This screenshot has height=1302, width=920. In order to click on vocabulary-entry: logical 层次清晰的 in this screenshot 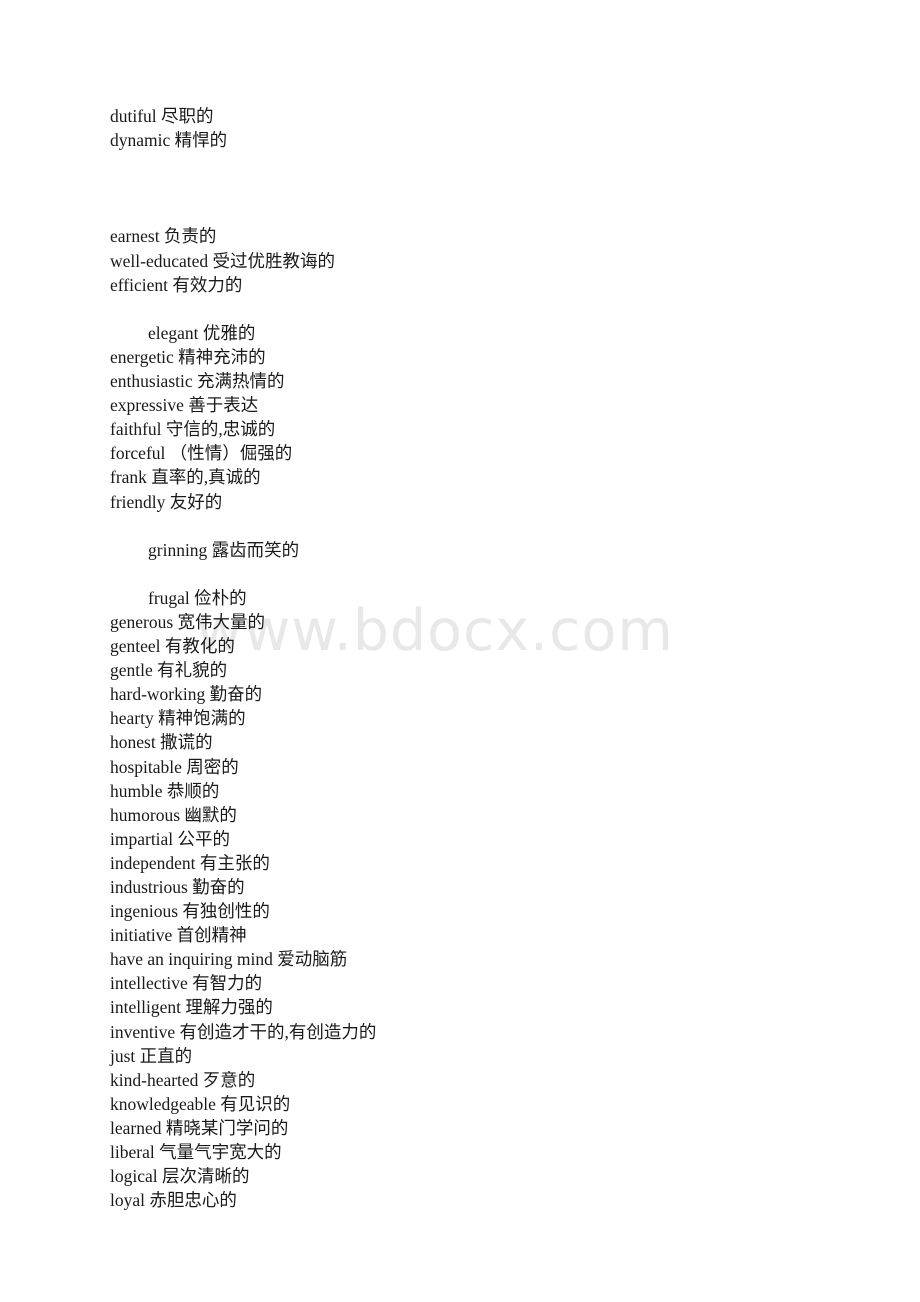, I will do `click(180, 1176)`.